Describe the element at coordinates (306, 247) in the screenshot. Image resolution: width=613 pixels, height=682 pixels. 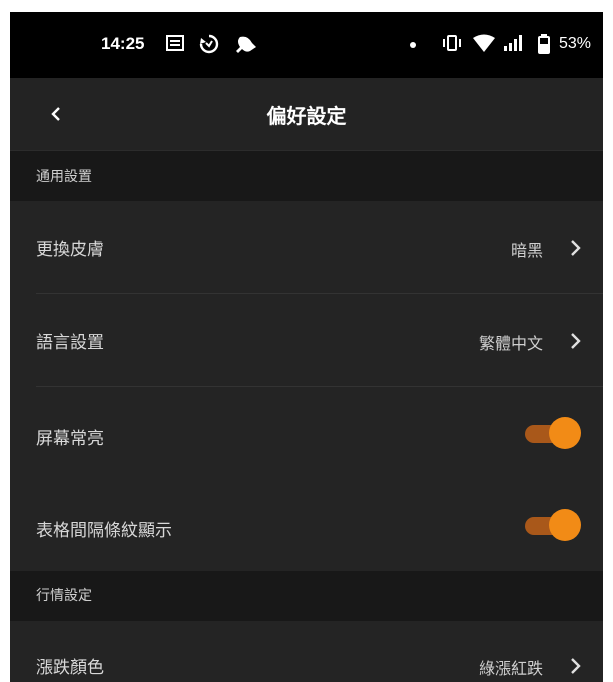
I see `row-change-skin: 更換皮膚 暗黑` at that location.